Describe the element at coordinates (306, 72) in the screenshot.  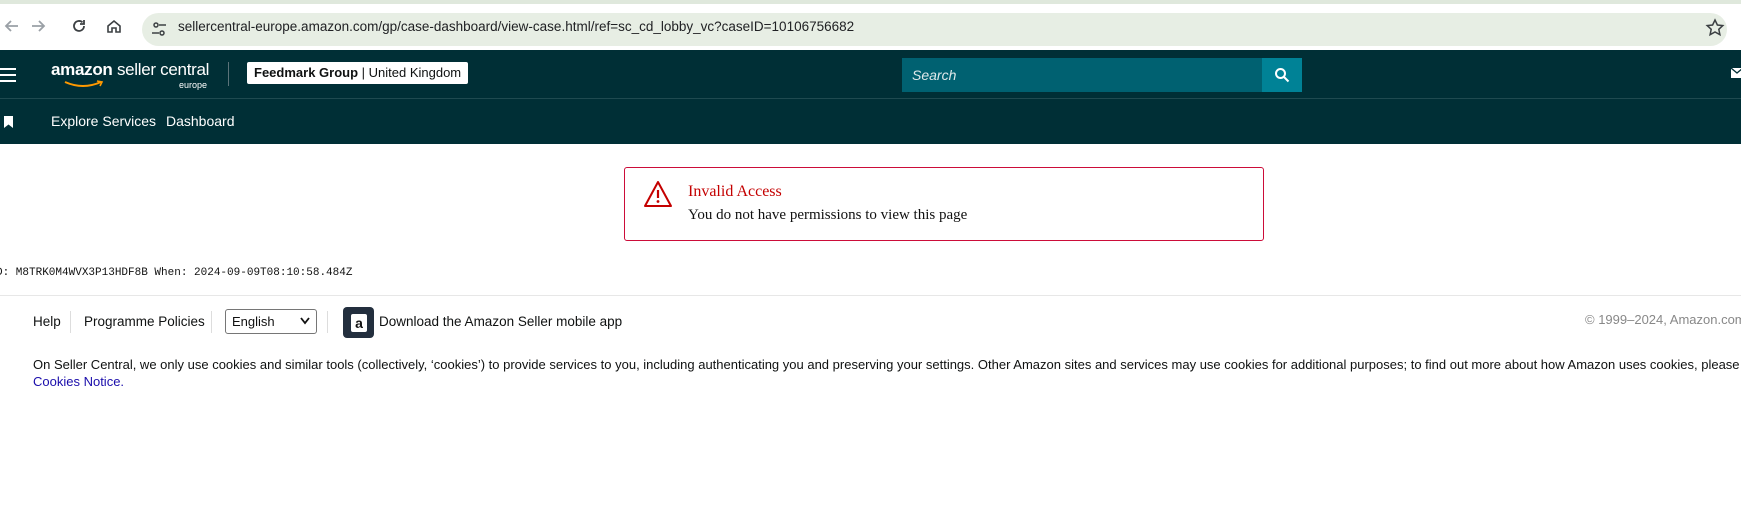
I see `account-name: Feedmark Group` at that location.